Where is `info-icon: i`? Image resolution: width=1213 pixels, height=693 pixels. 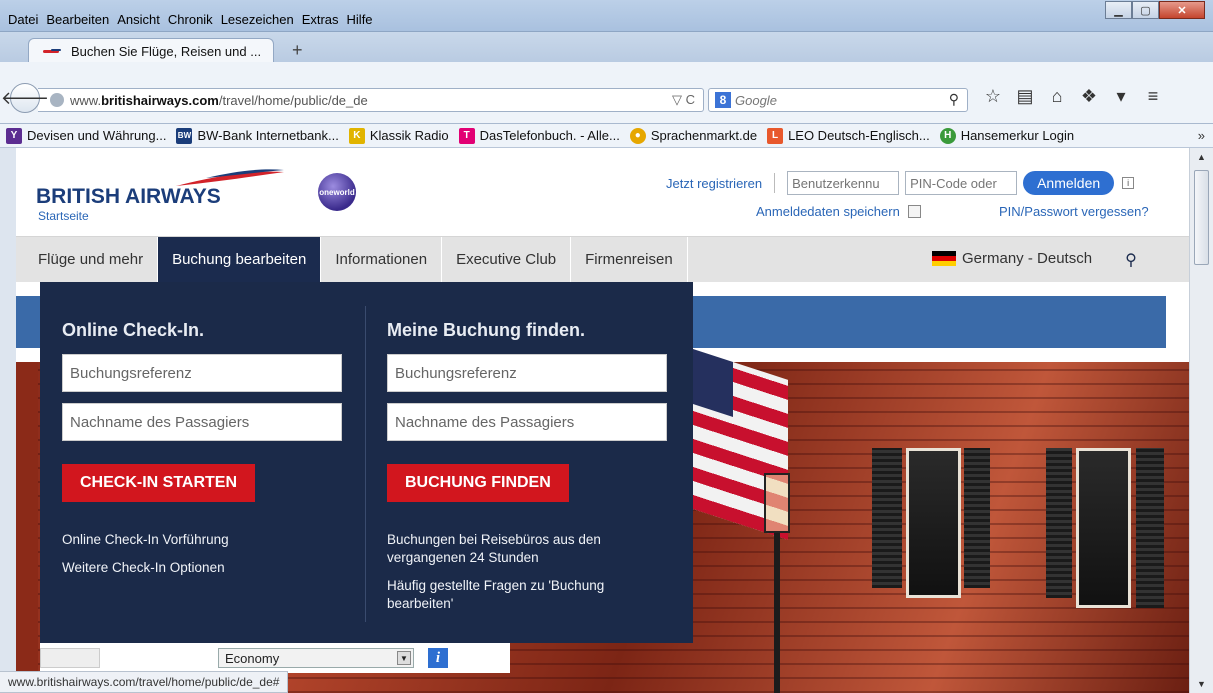 info-icon: i is located at coordinates (1128, 183).